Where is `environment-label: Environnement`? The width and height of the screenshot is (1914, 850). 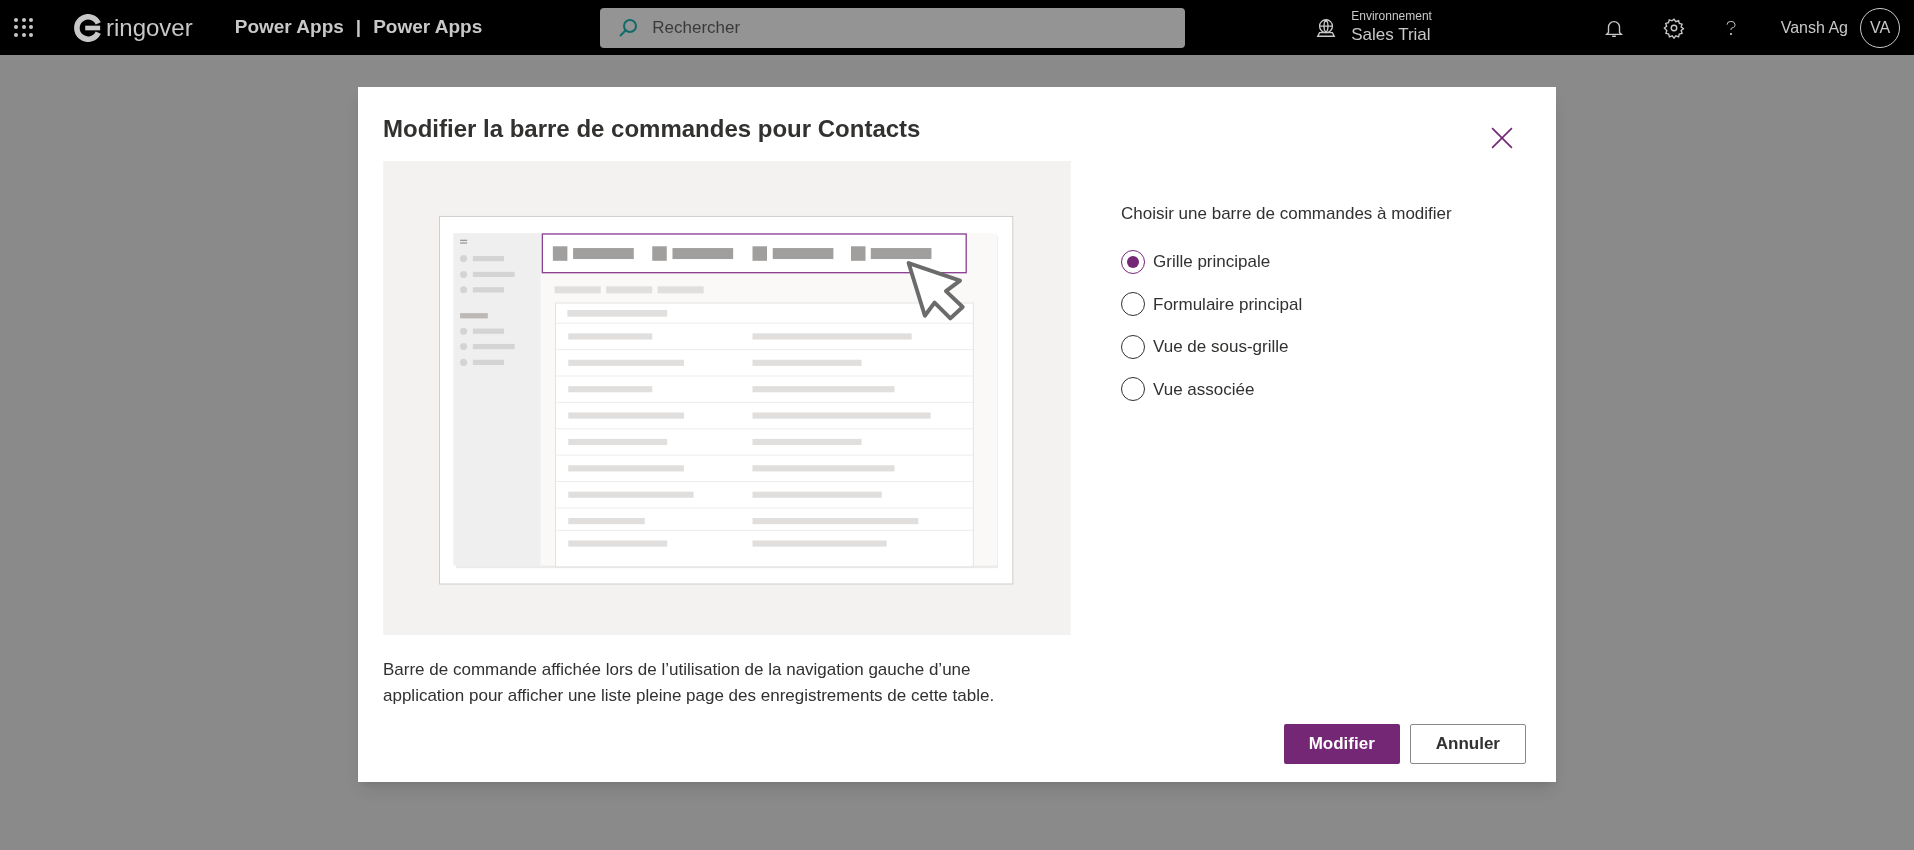
environment-label: Environnement is located at coordinates (1391, 17).